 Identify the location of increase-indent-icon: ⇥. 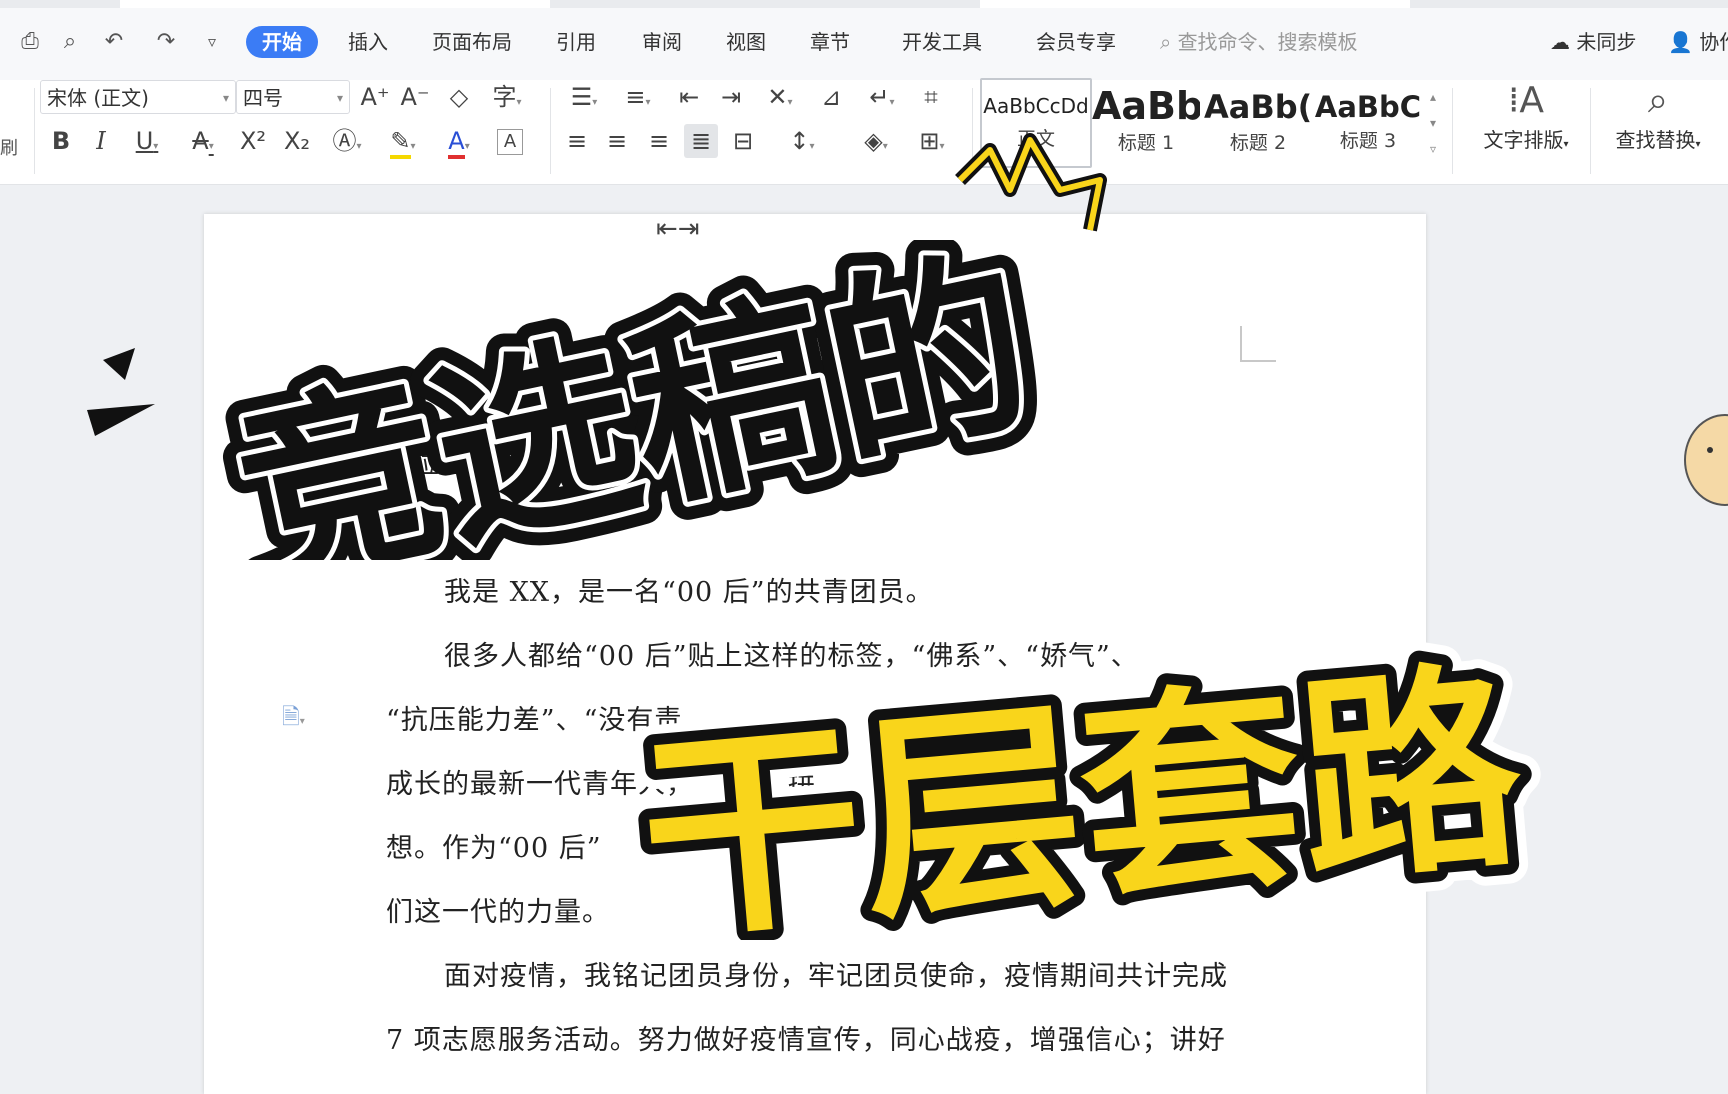
(731, 97).